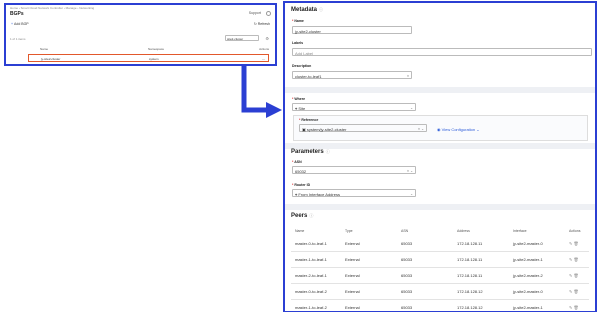 The height and width of the screenshot is (312, 599). I want to click on column-address: Address, so click(463, 231).